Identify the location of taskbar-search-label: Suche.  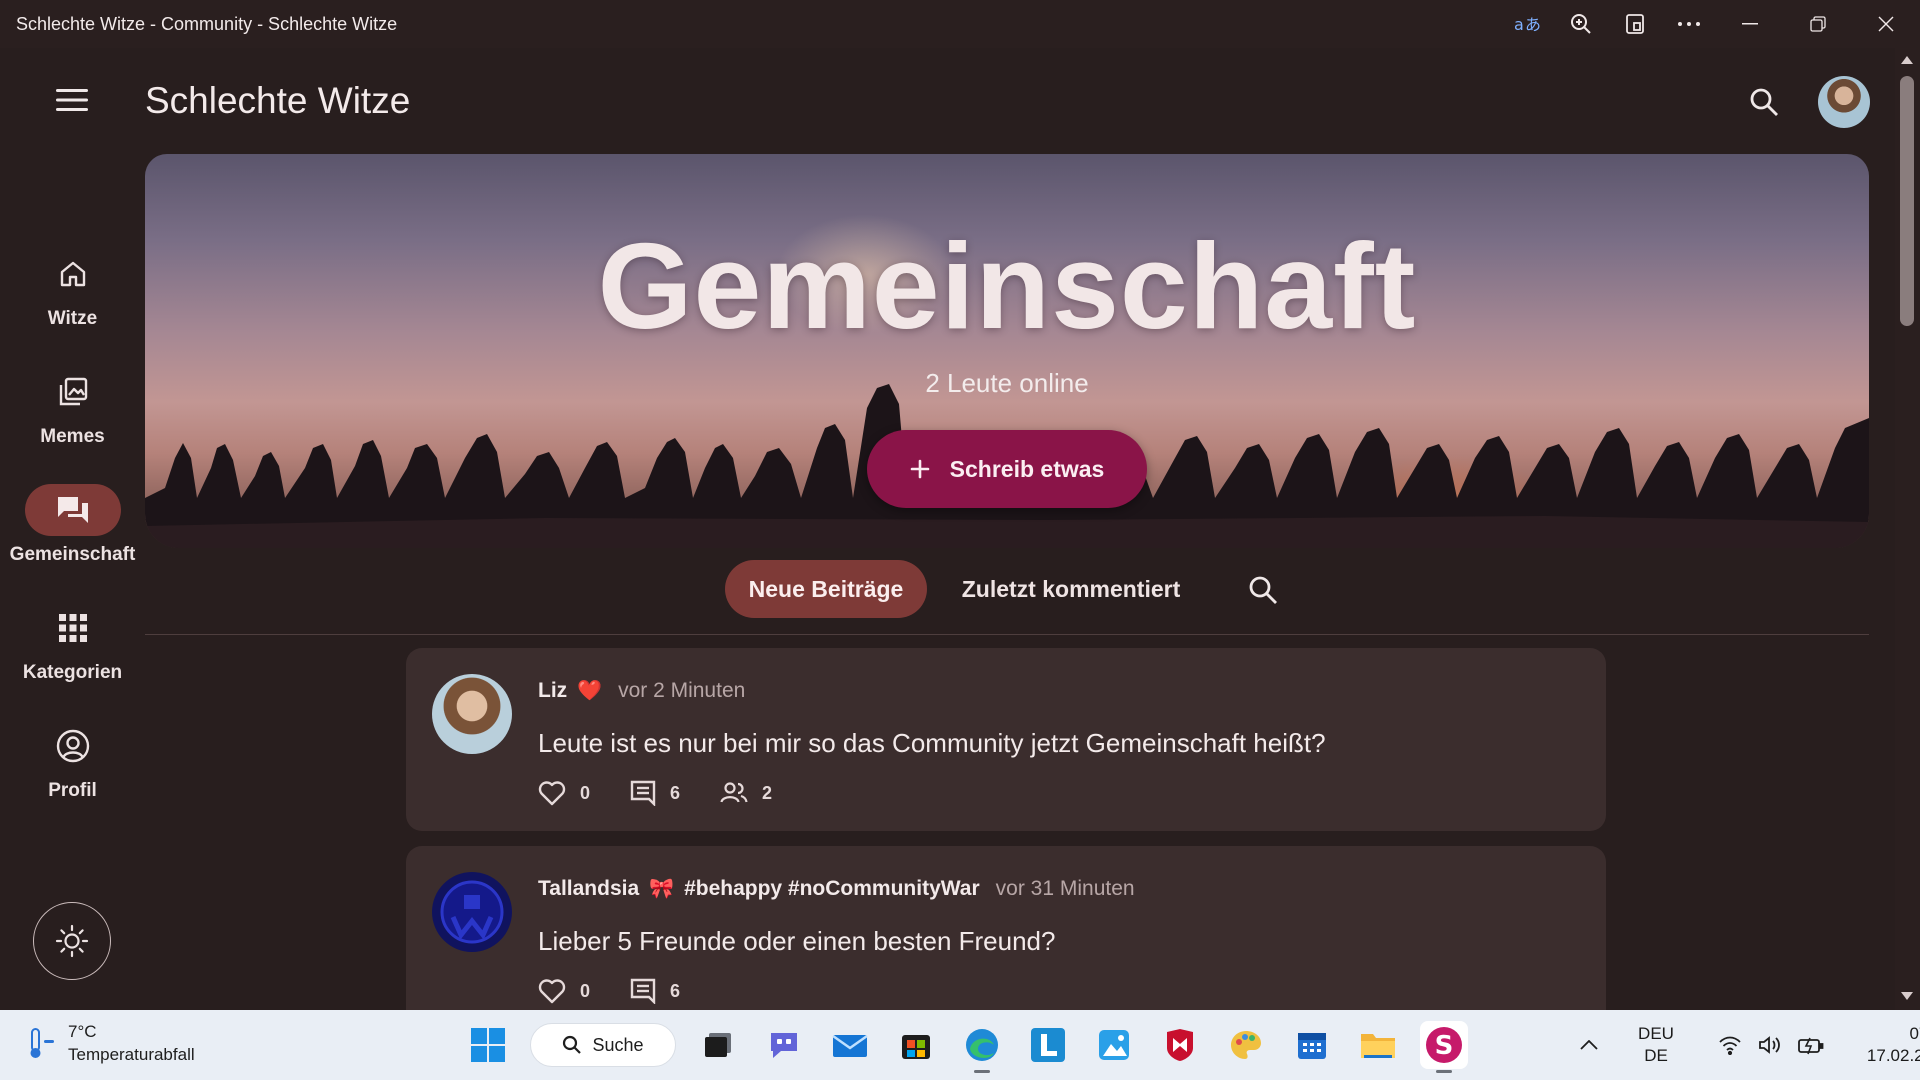
(618, 1044).